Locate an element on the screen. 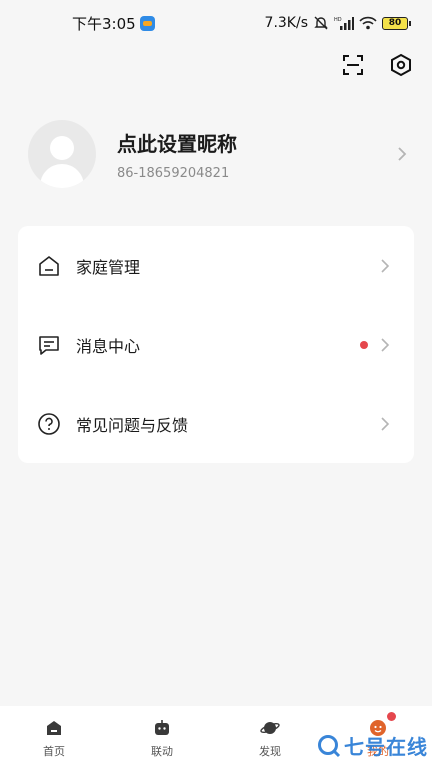  status-time: 下午3:05 is located at coordinates (104, 23).